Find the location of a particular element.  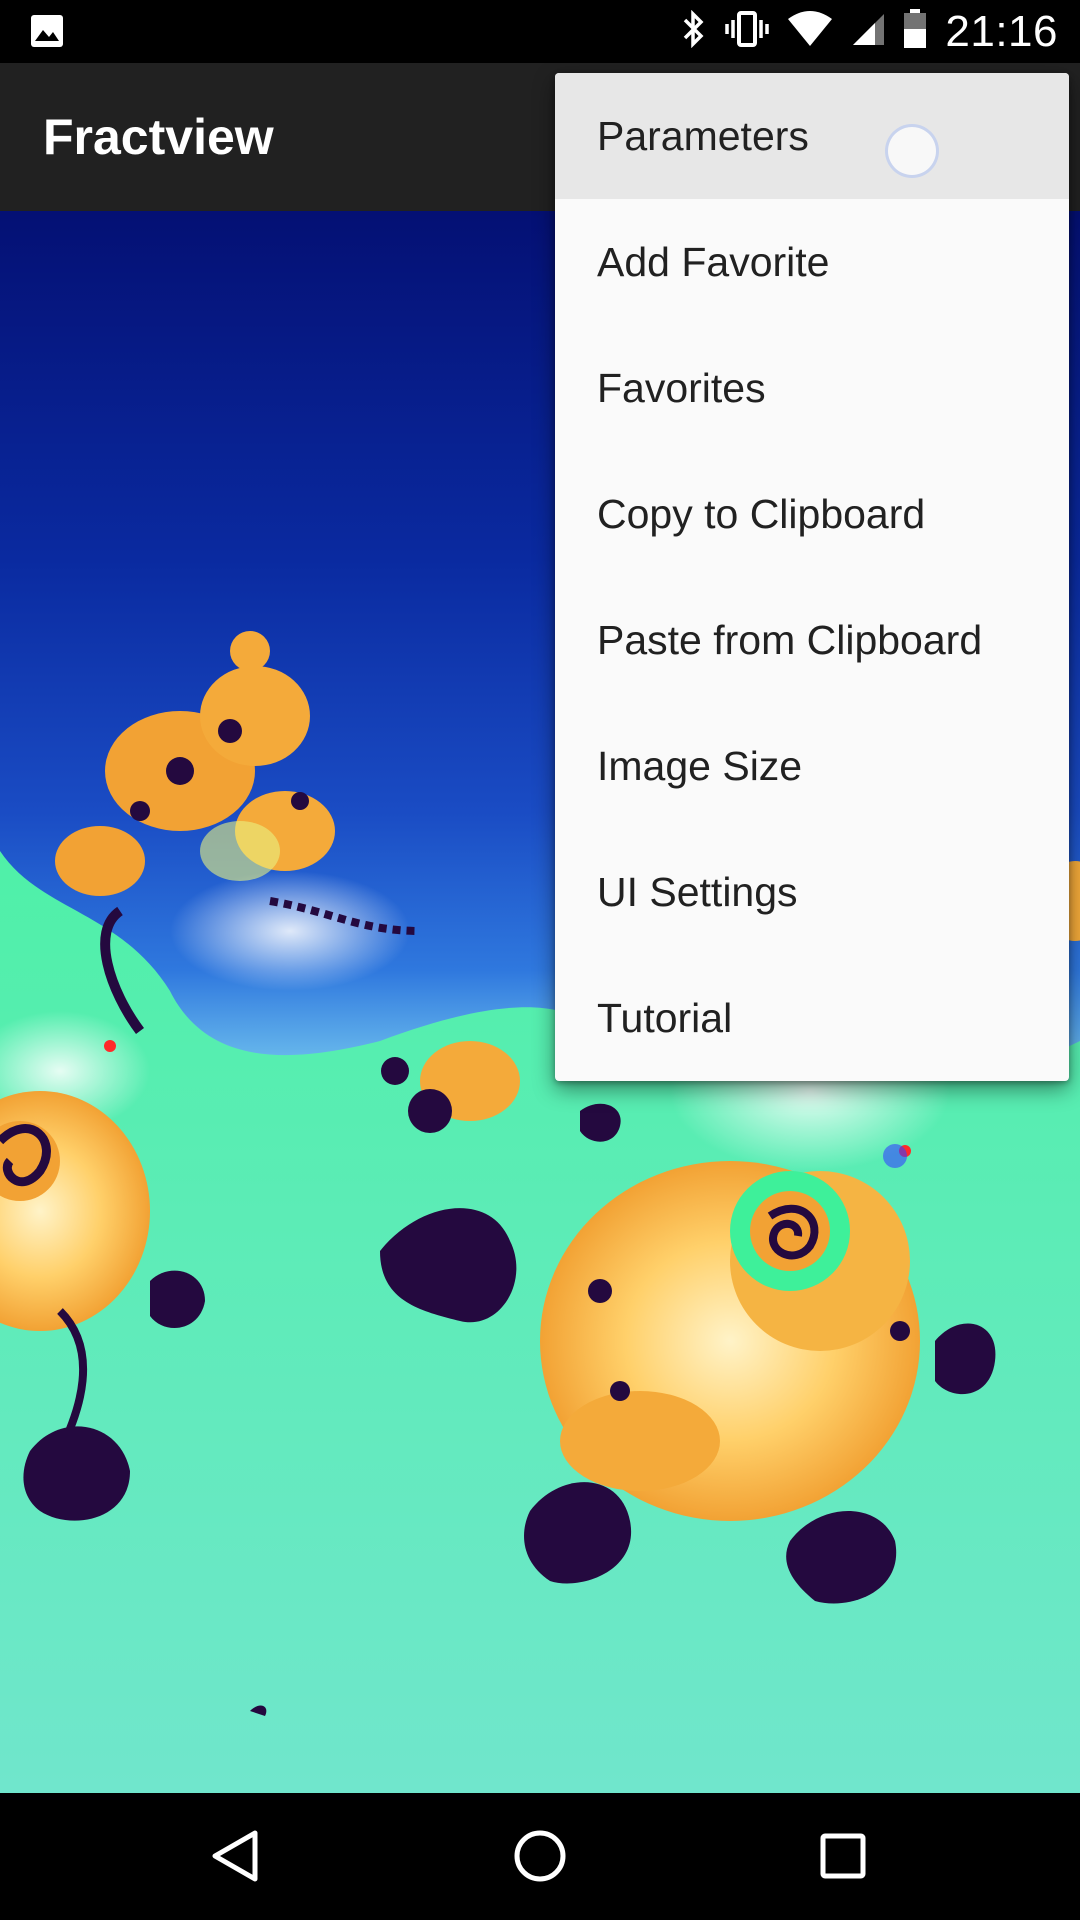

signal-icon is located at coordinates (868, 31).